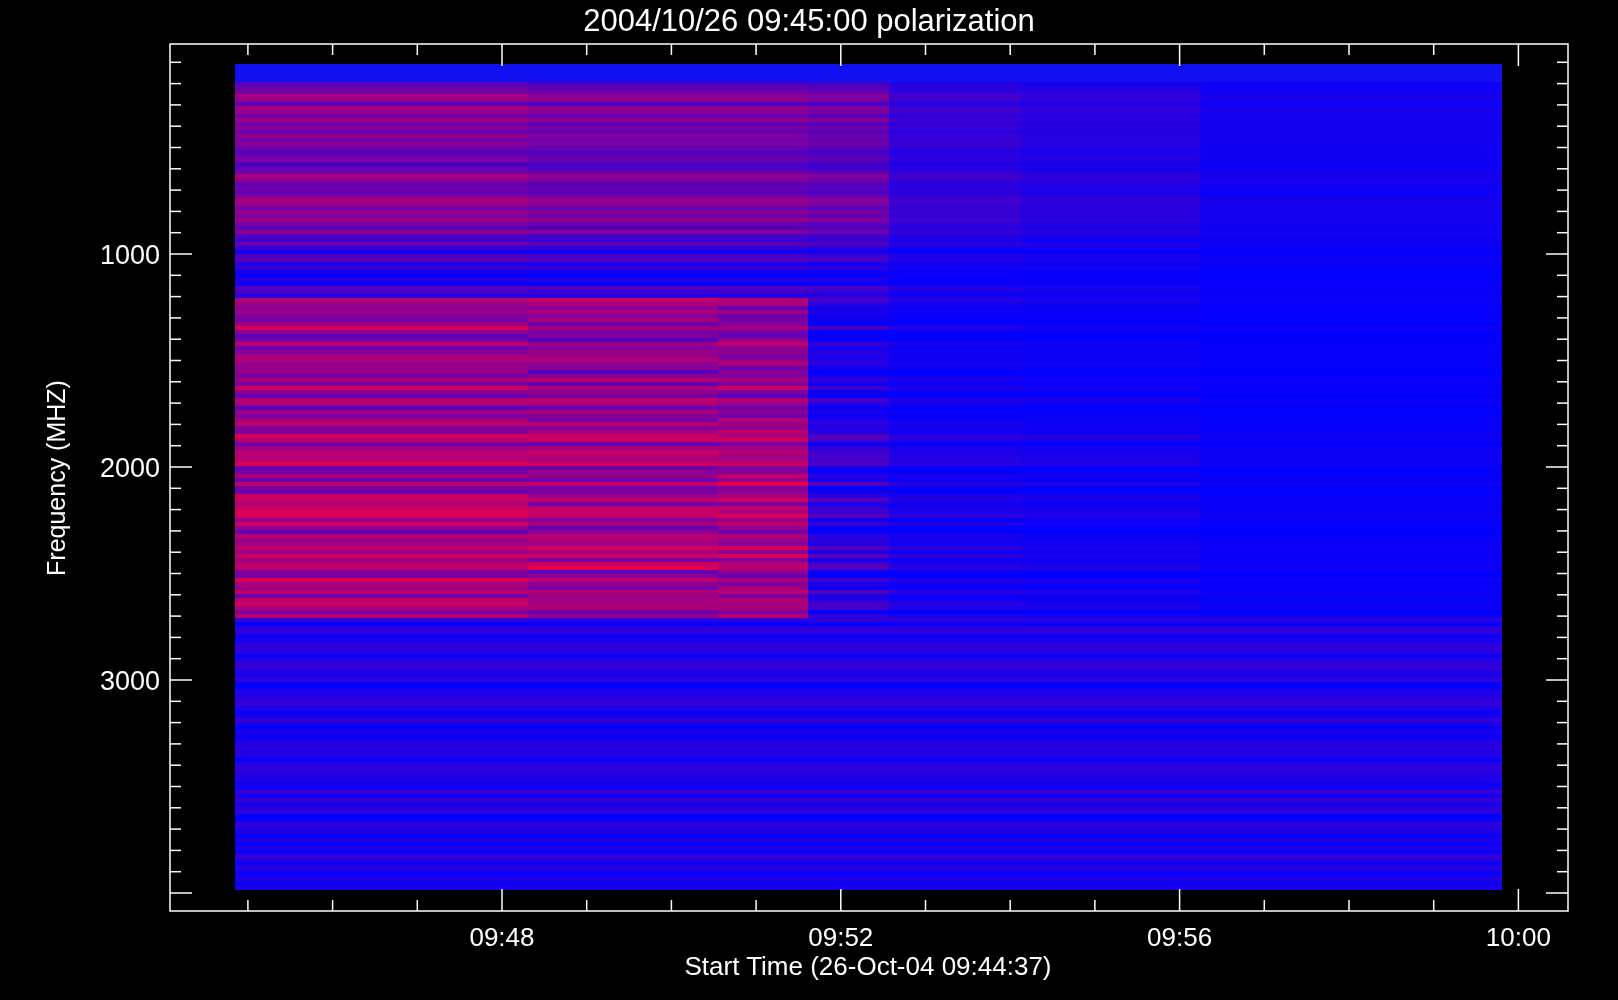 The image size is (1618, 1000). What do you see at coordinates (1180, 937) in the screenshot?
I see `x-tick-label: 09:56` at bounding box center [1180, 937].